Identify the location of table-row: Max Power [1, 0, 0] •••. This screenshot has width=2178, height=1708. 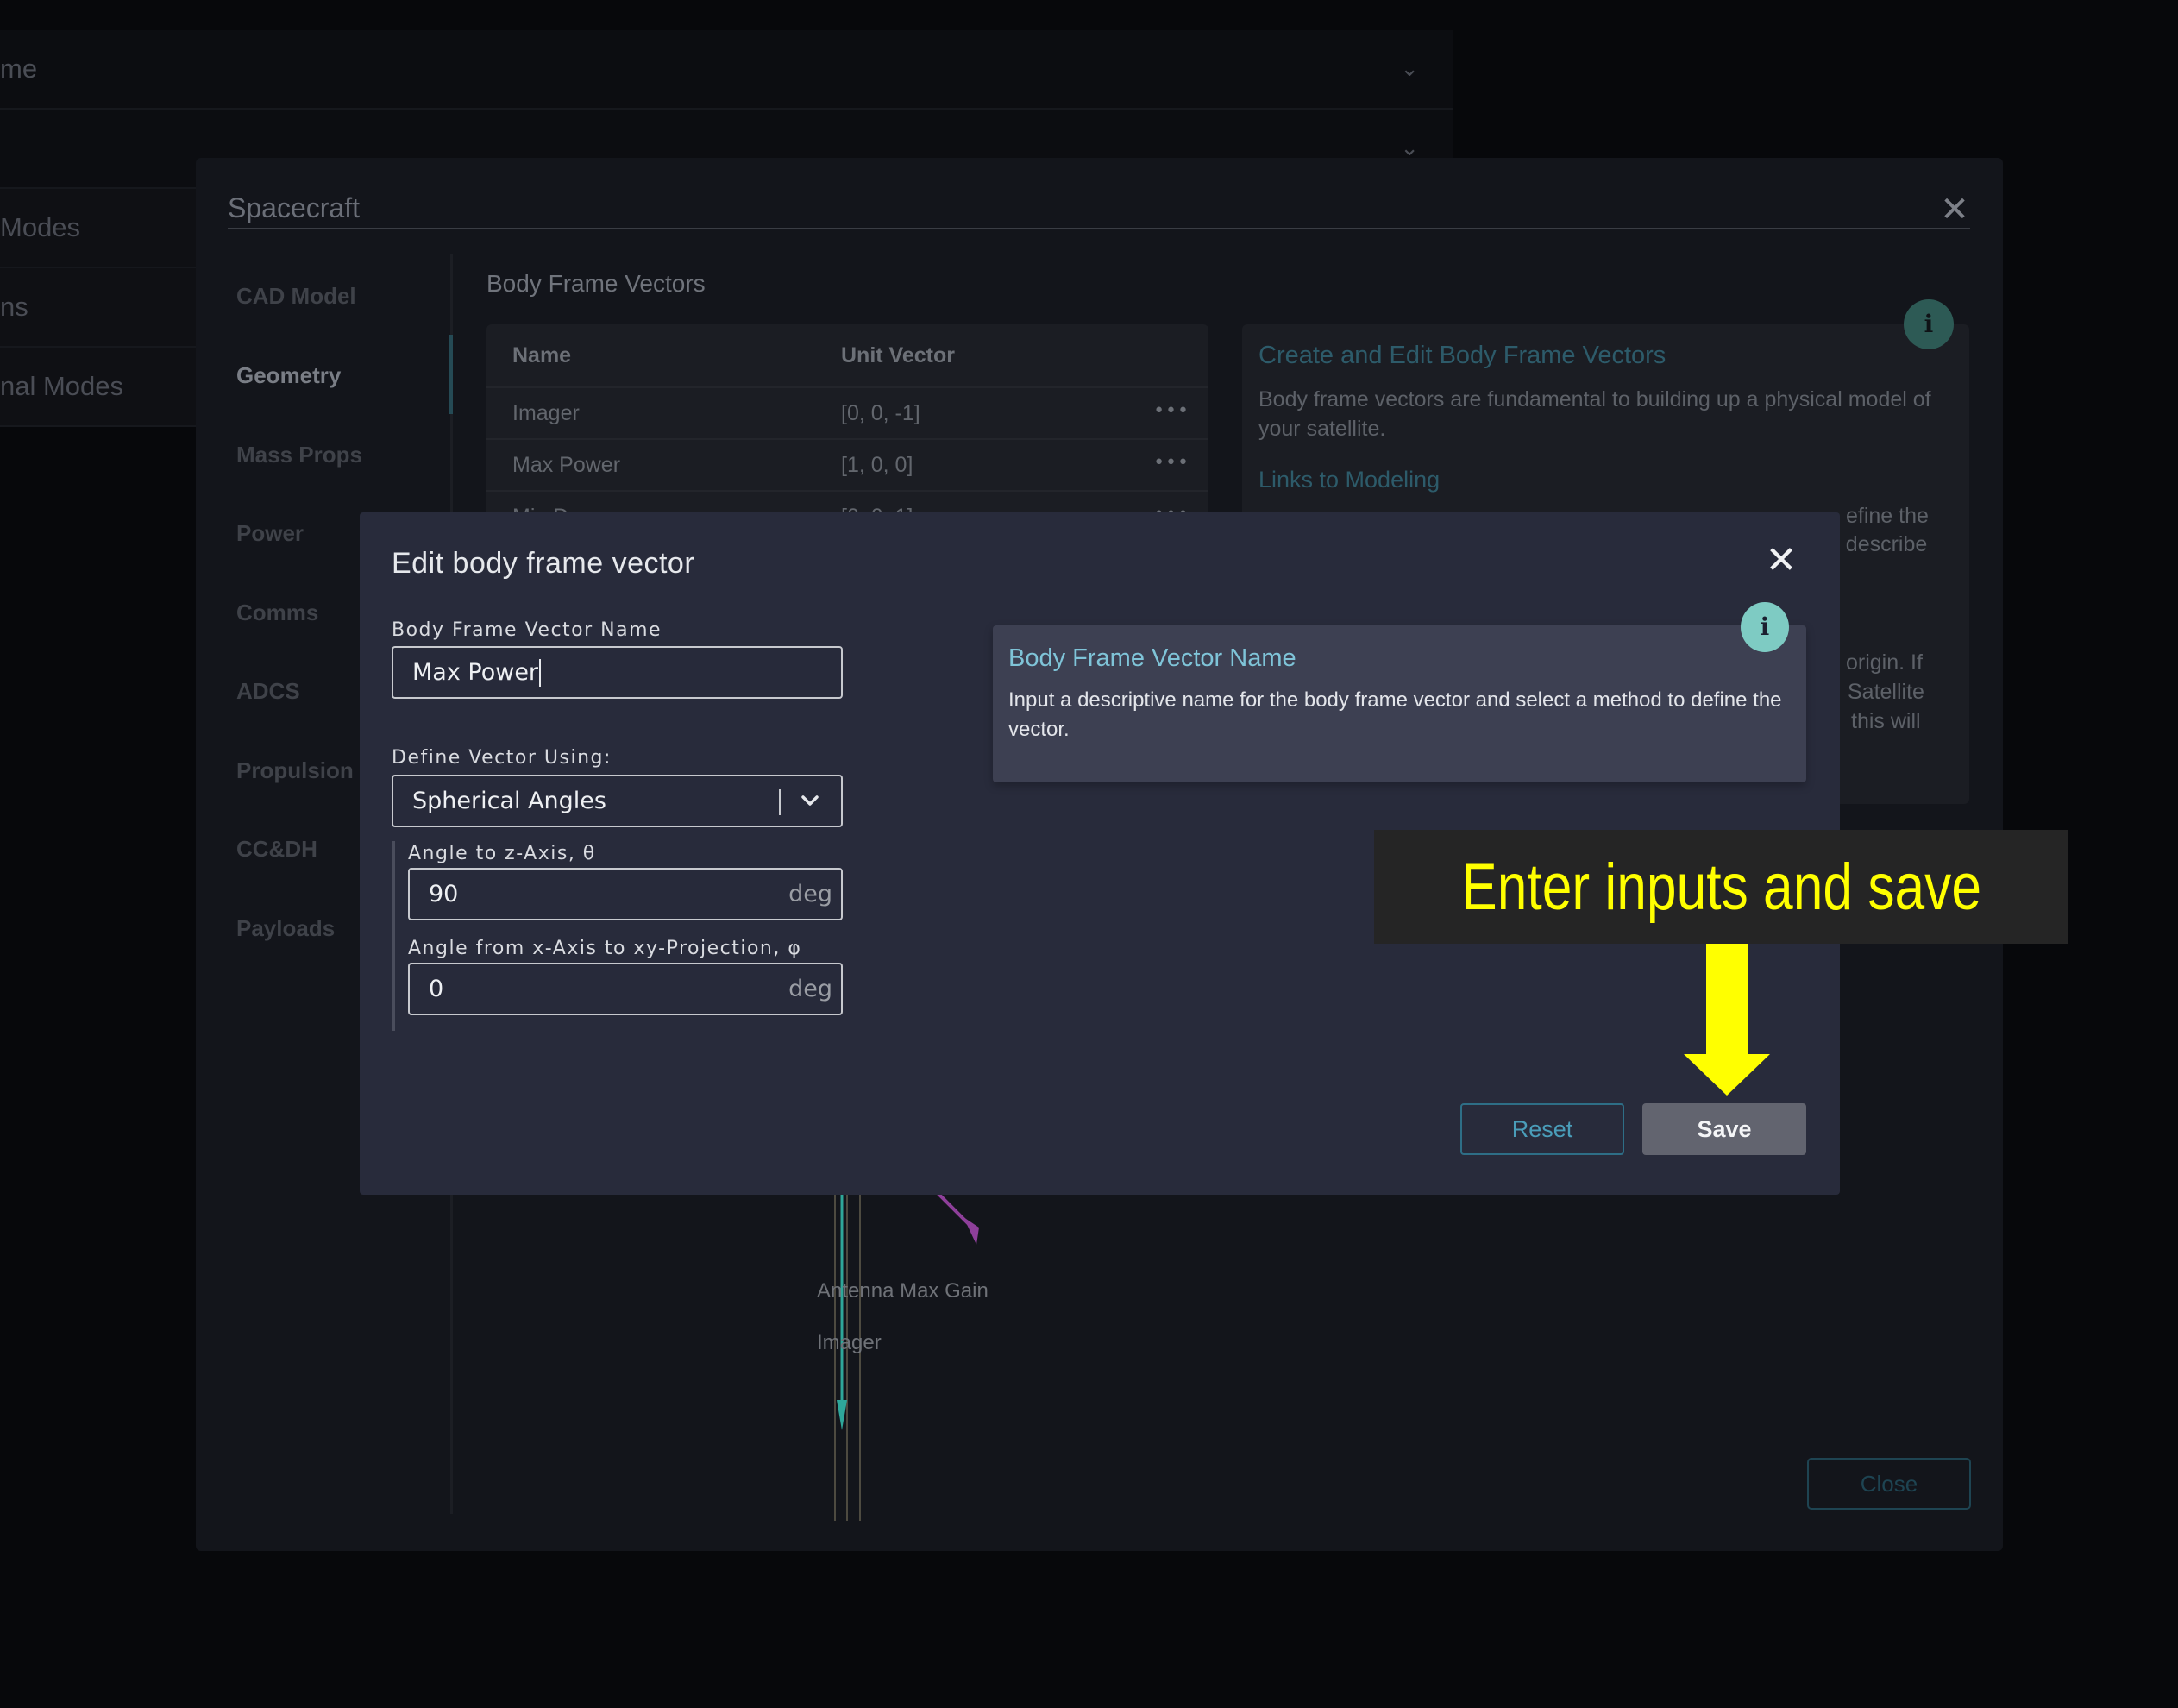
(847, 464).